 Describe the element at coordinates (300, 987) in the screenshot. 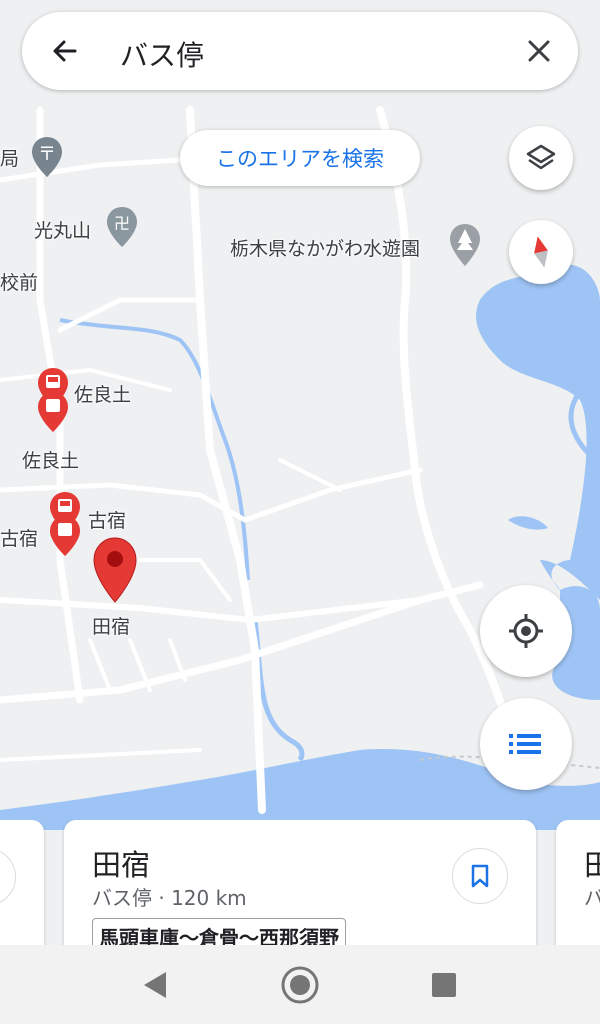

I see `home-nav-icon` at that location.